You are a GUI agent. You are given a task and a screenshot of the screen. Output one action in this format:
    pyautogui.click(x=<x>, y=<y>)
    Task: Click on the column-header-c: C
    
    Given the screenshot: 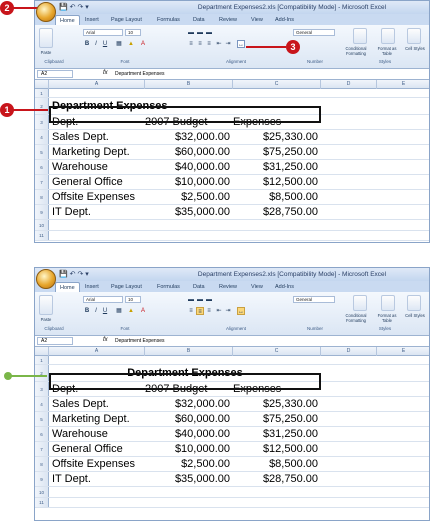 What is the action you would take?
    pyautogui.click(x=277, y=84)
    